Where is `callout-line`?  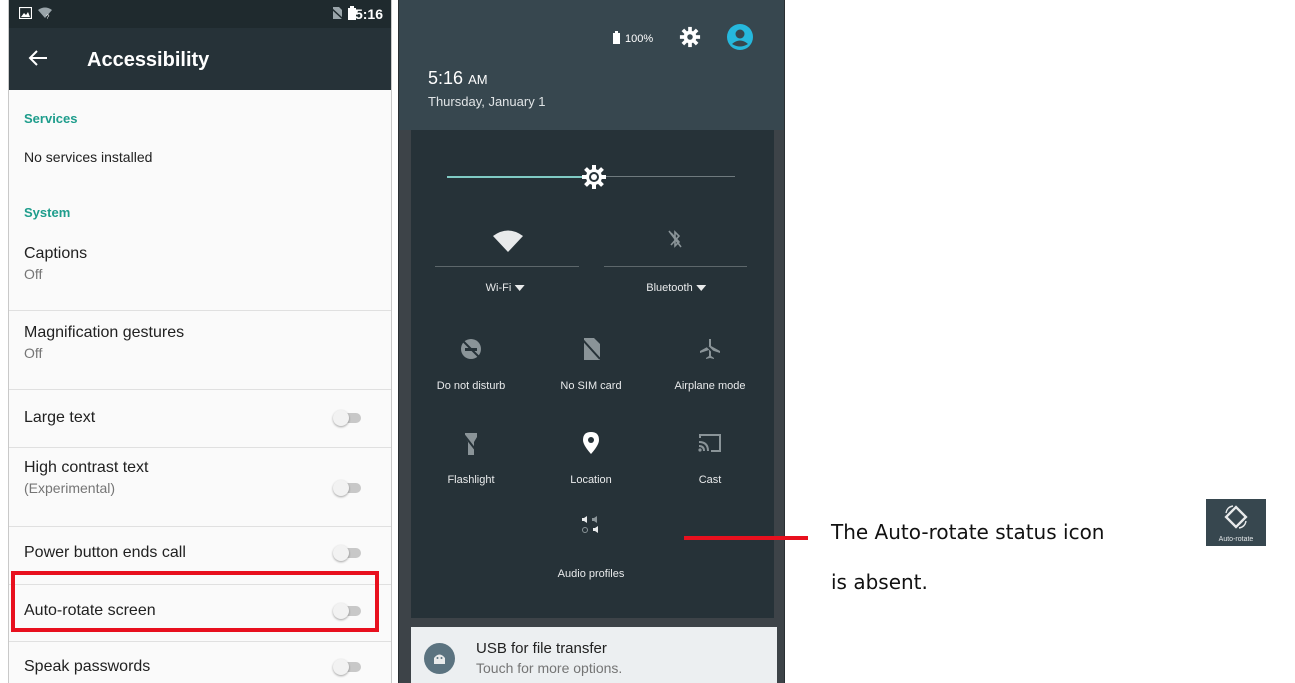 callout-line is located at coordinates (746, 538).